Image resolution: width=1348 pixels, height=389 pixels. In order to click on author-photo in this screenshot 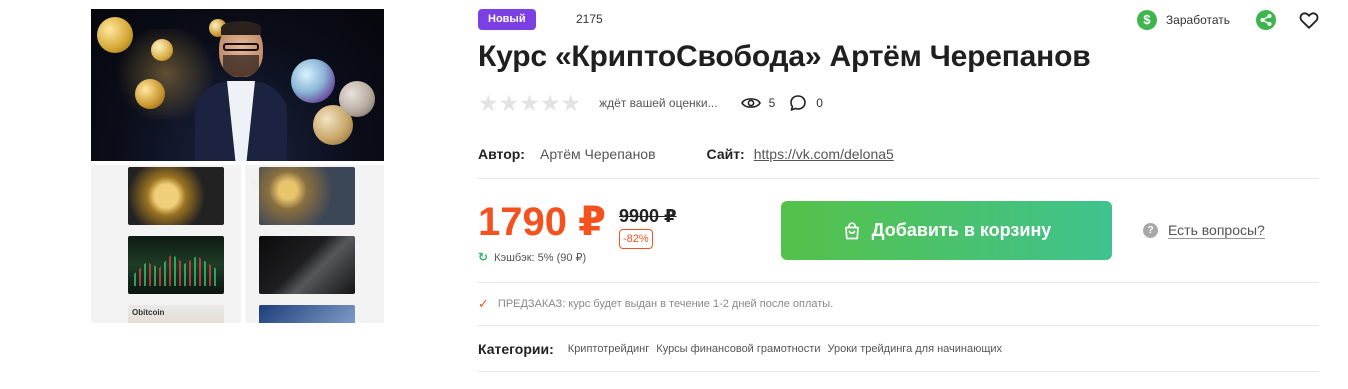, I will do `click(241, 90)`.